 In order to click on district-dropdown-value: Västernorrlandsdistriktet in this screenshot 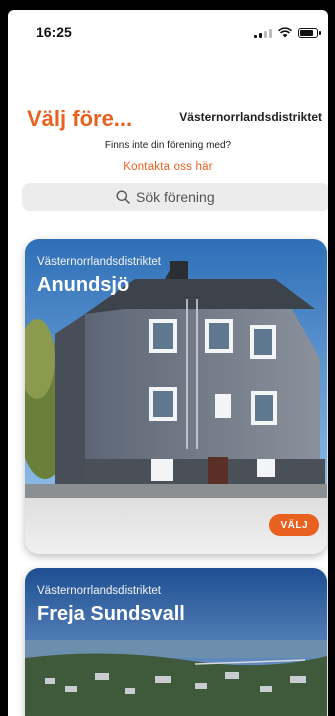, I will do `click(250, 117)`.